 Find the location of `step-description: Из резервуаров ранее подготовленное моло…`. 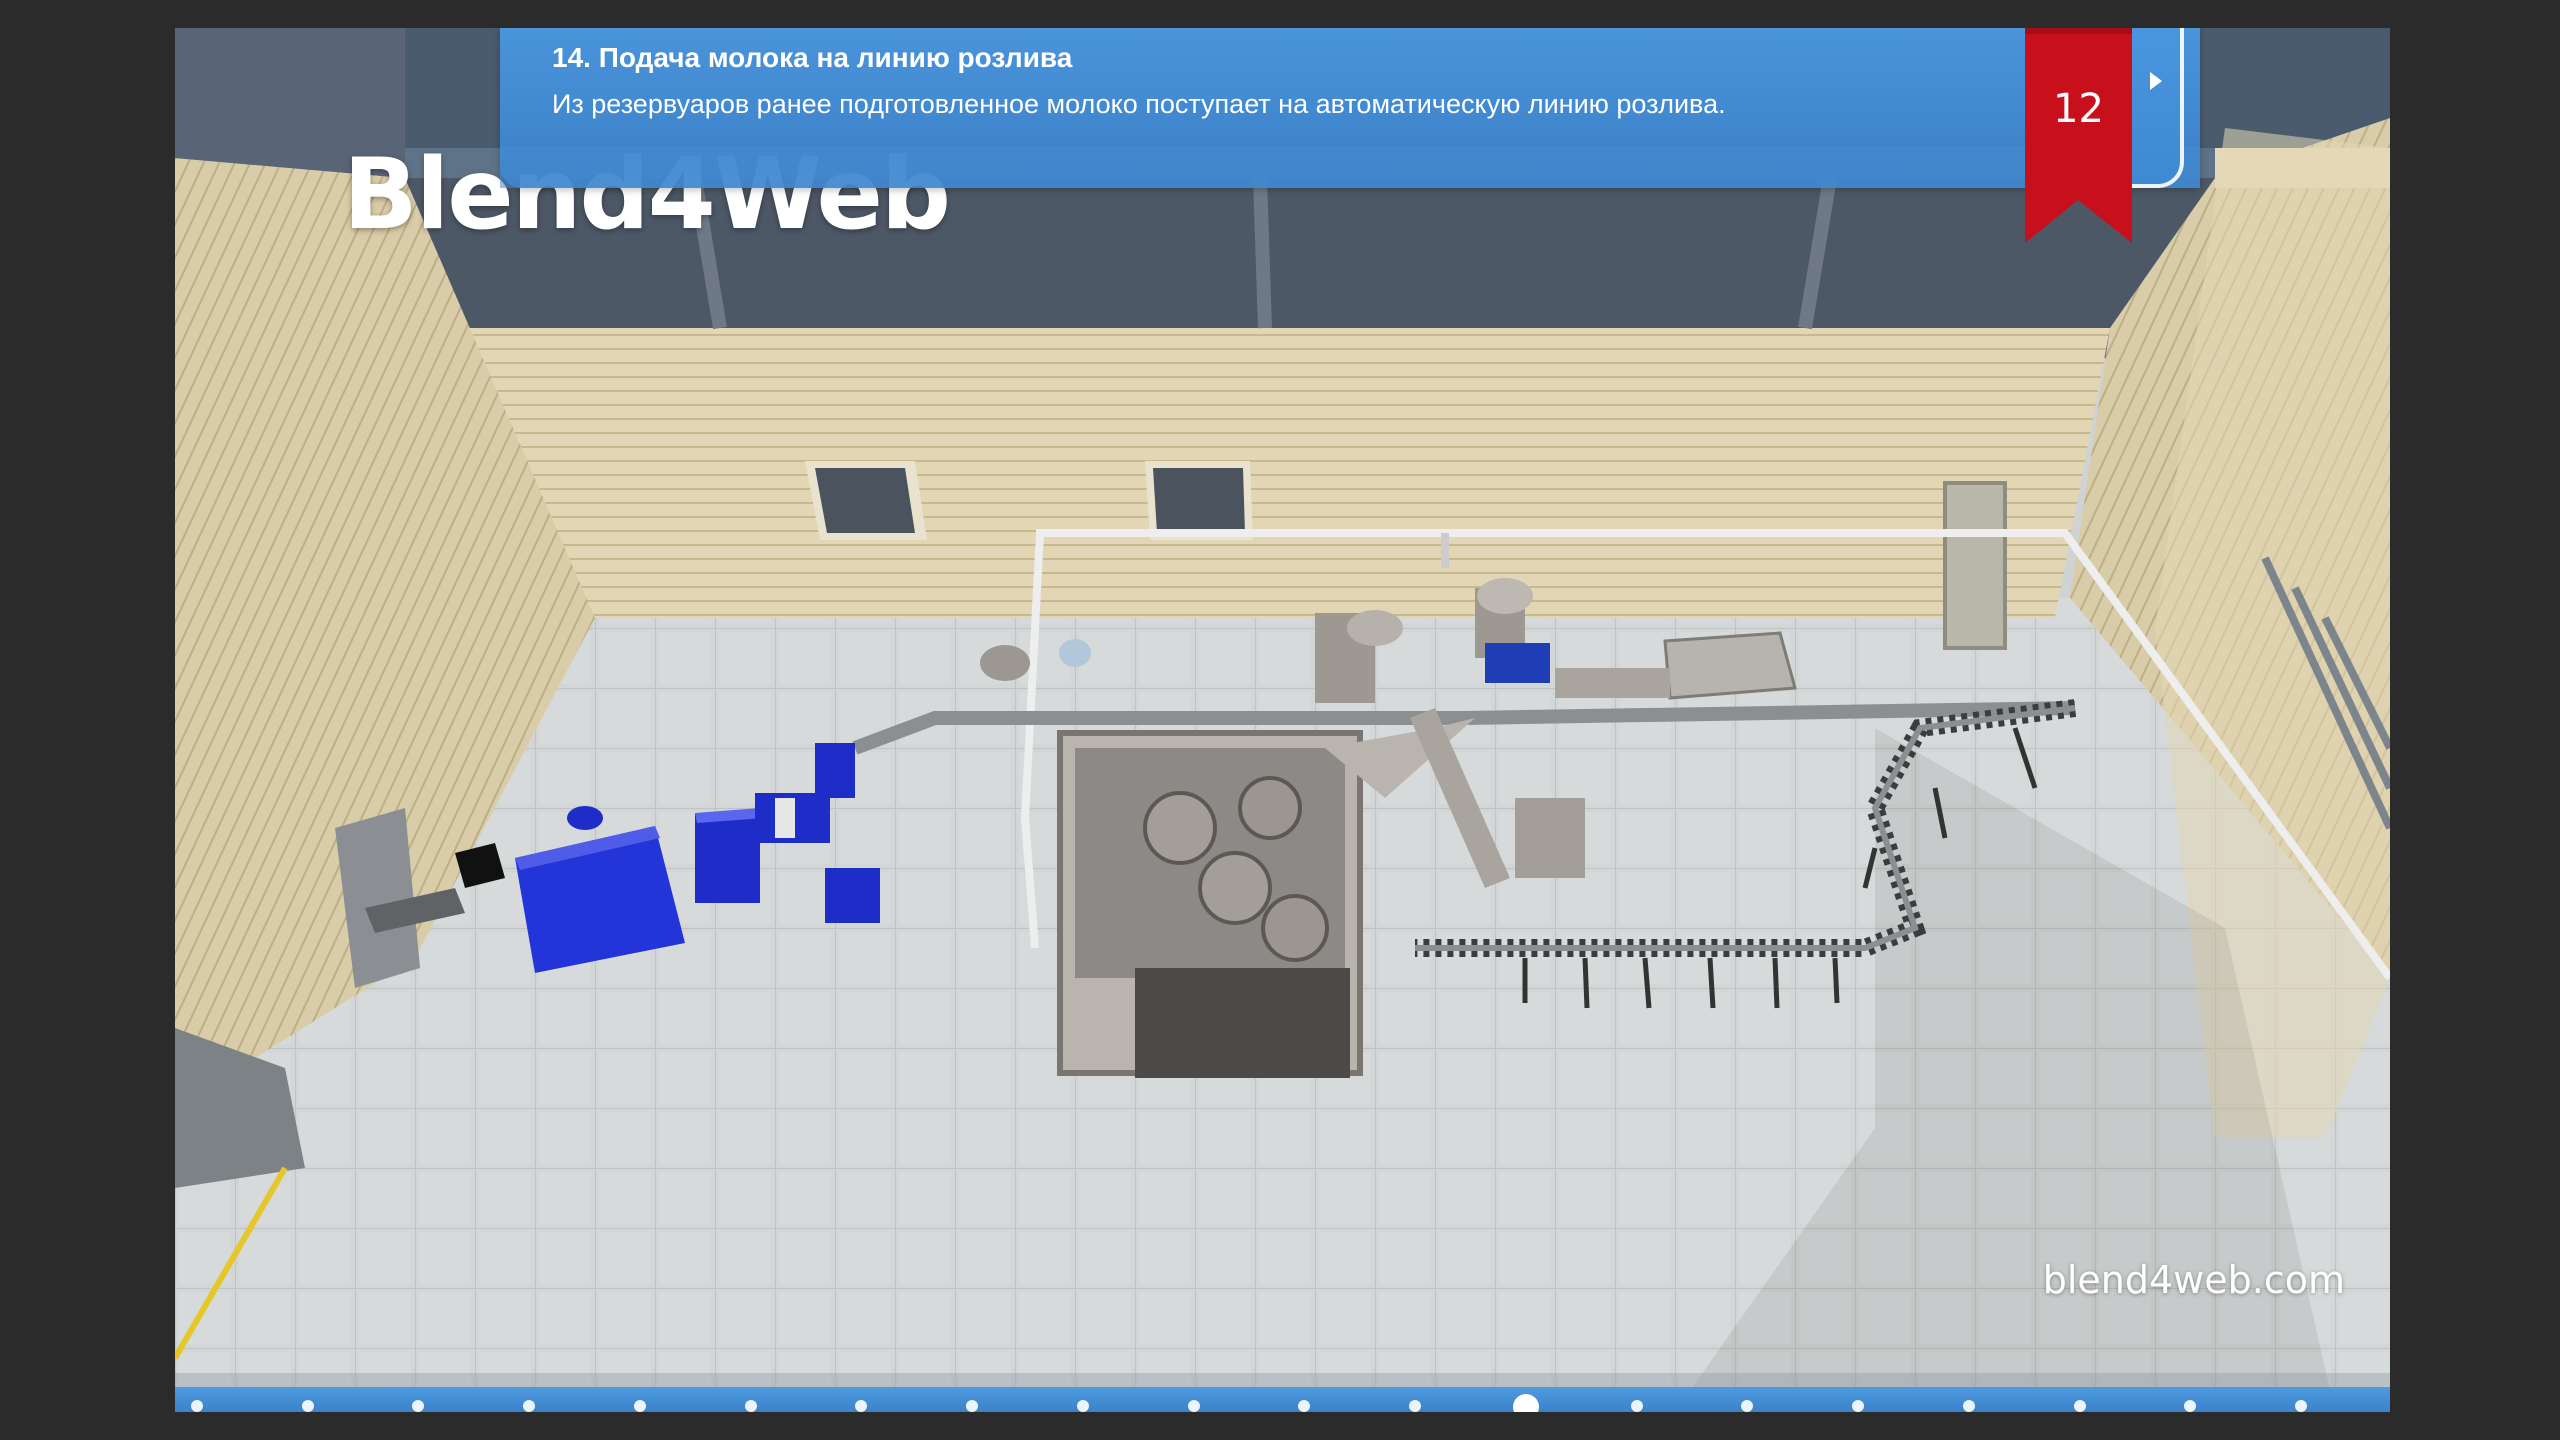

step-description: Из резервуаров ранее подготовленное моло… is located at coordinates (1139, 104).